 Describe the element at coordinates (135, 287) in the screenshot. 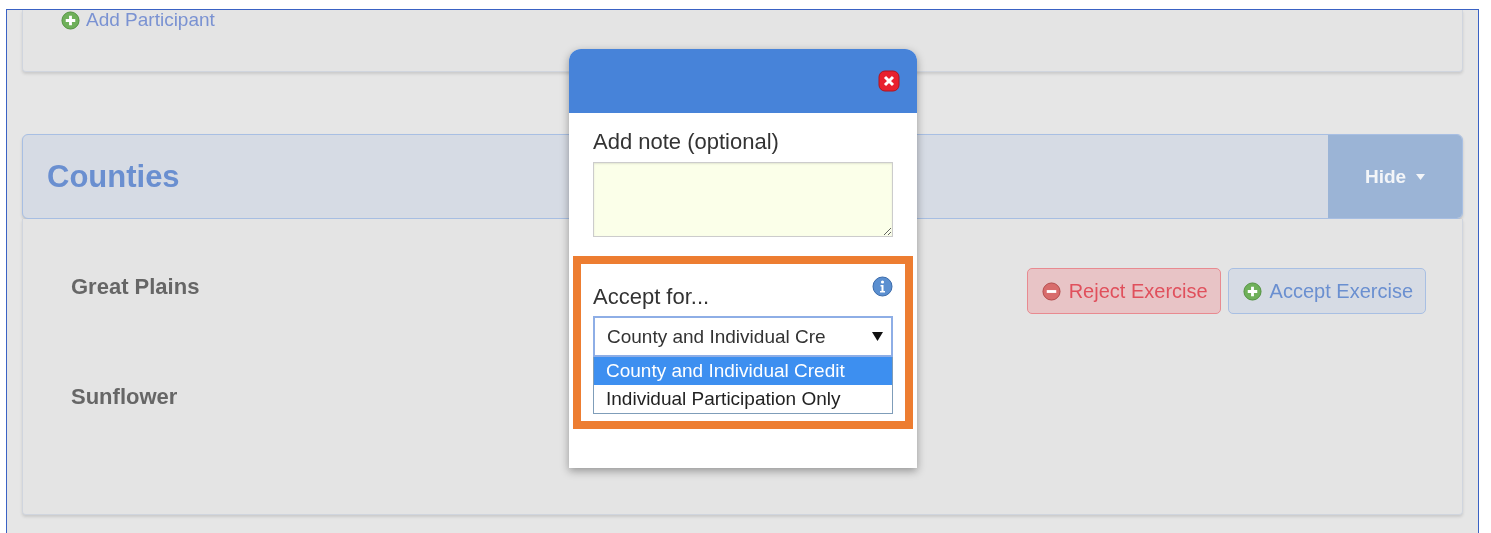

I see `county-name: Great Plains` at that location.